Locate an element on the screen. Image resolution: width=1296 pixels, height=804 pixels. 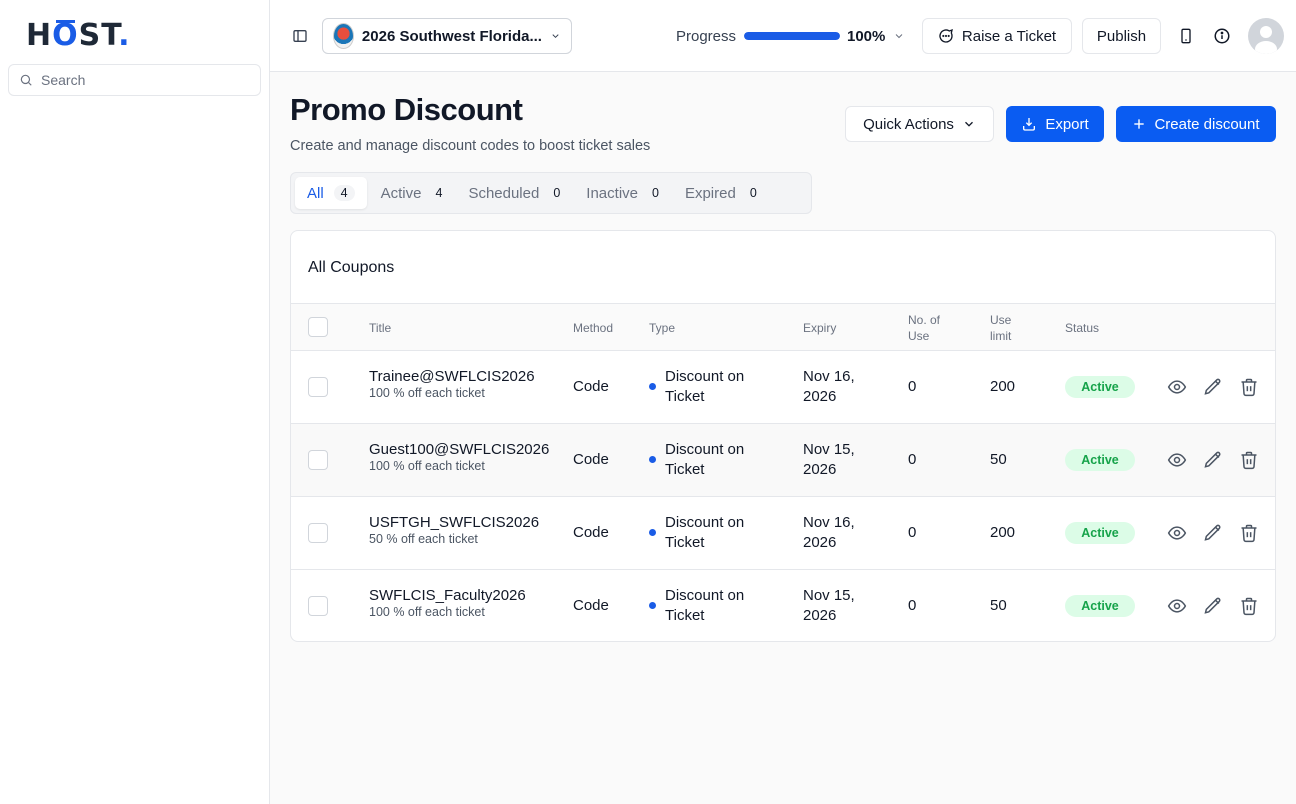
host-logo: HOST. is located at coordinates (78, 35).